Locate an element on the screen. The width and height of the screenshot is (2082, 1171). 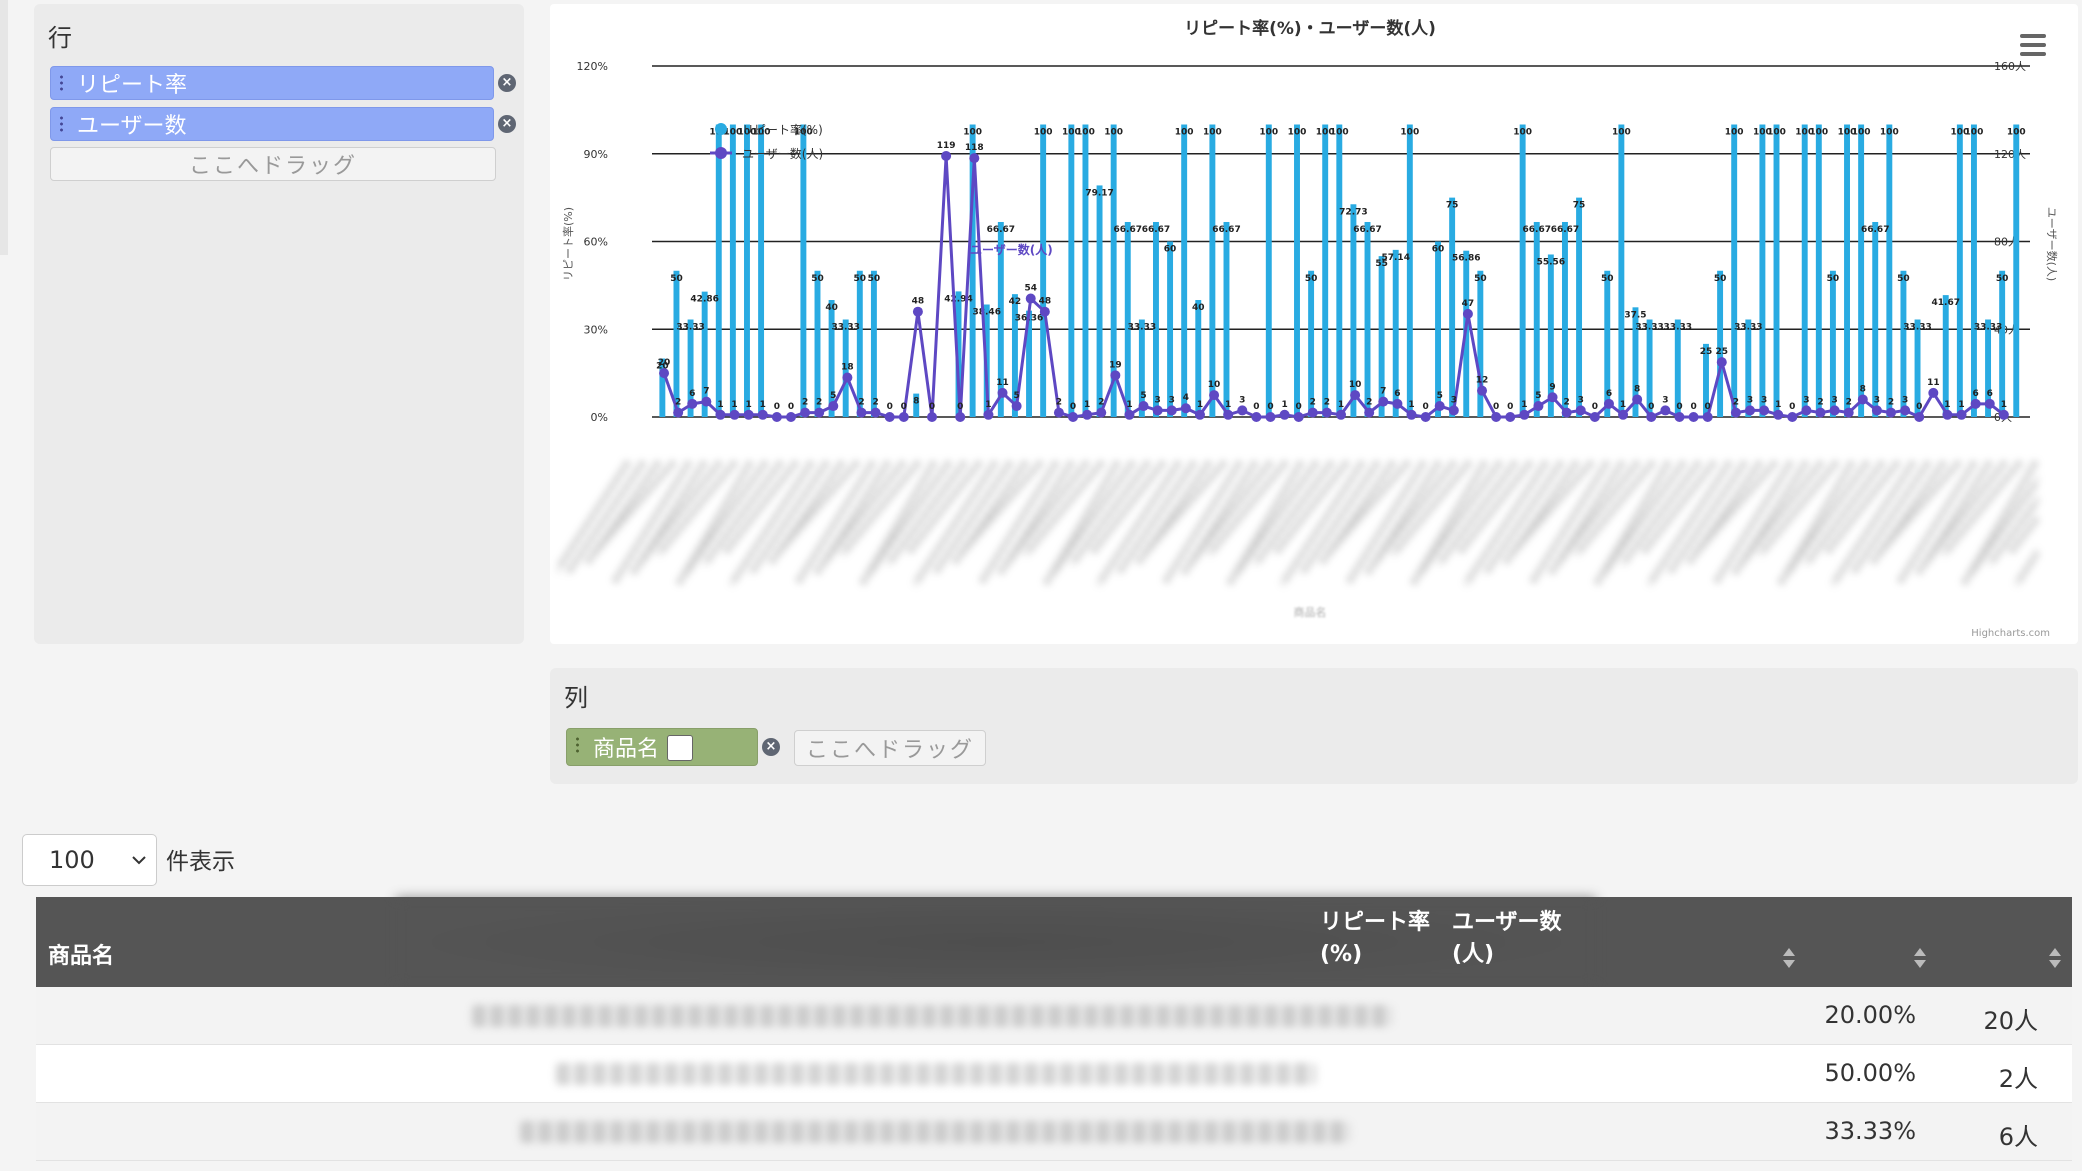
x-axis-category-labels-blurred is located at coordinates (1298, 523).